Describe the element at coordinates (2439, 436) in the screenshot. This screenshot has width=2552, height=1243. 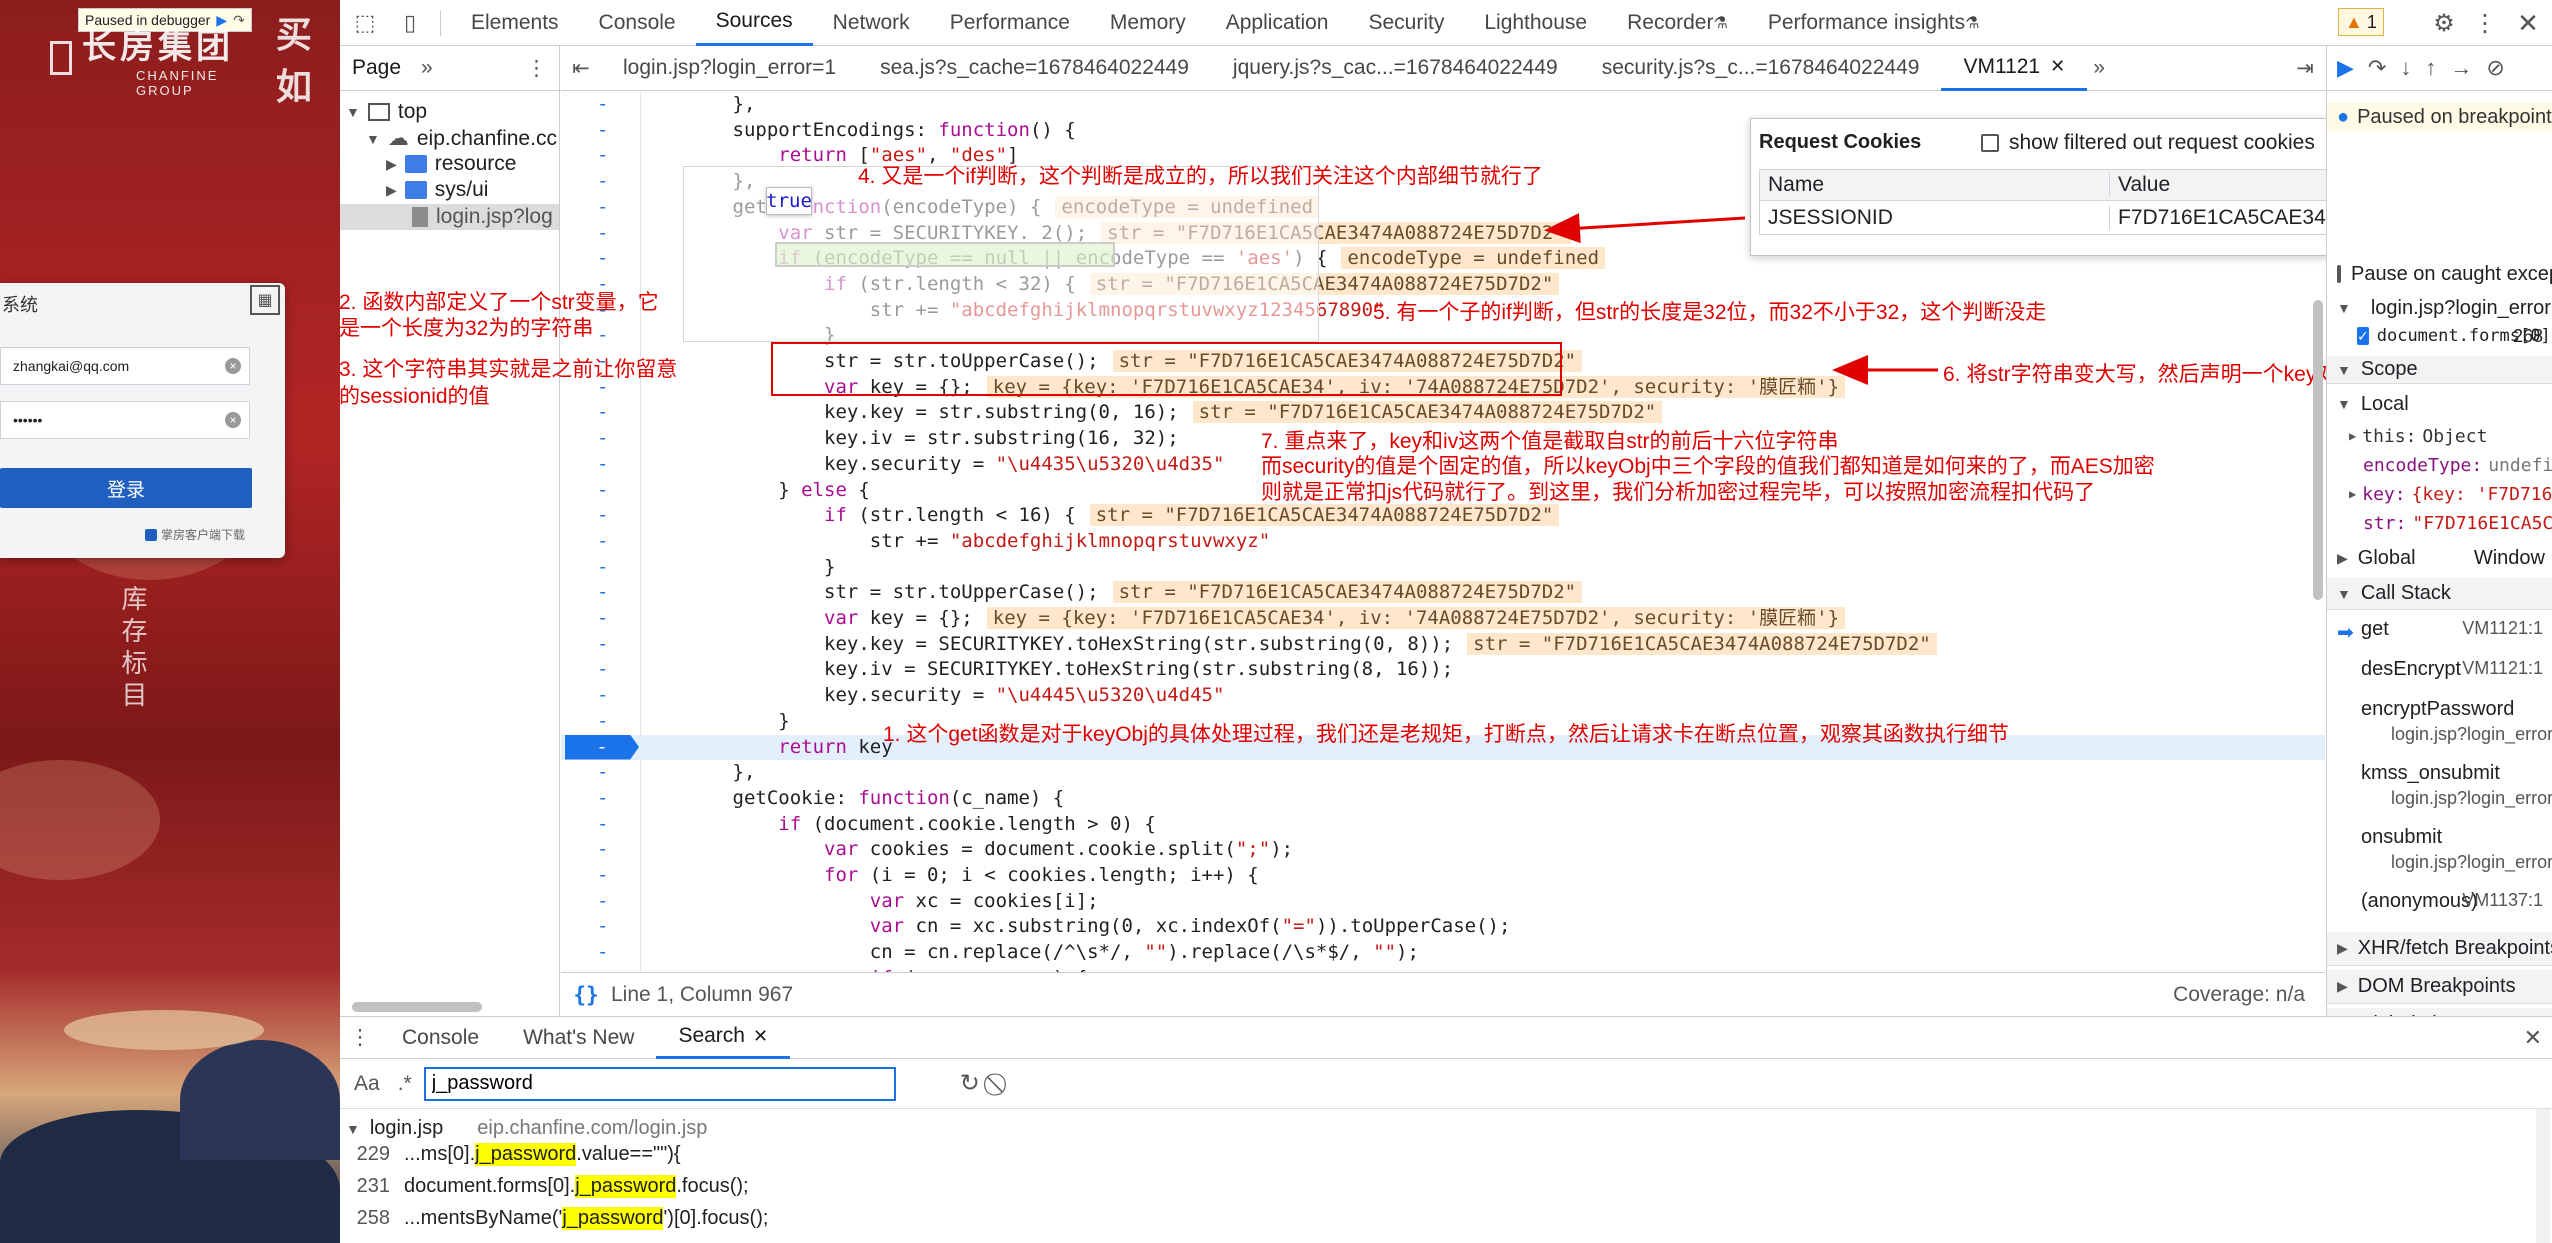
I see `scope-variable: ▶ this: Object` at that location.